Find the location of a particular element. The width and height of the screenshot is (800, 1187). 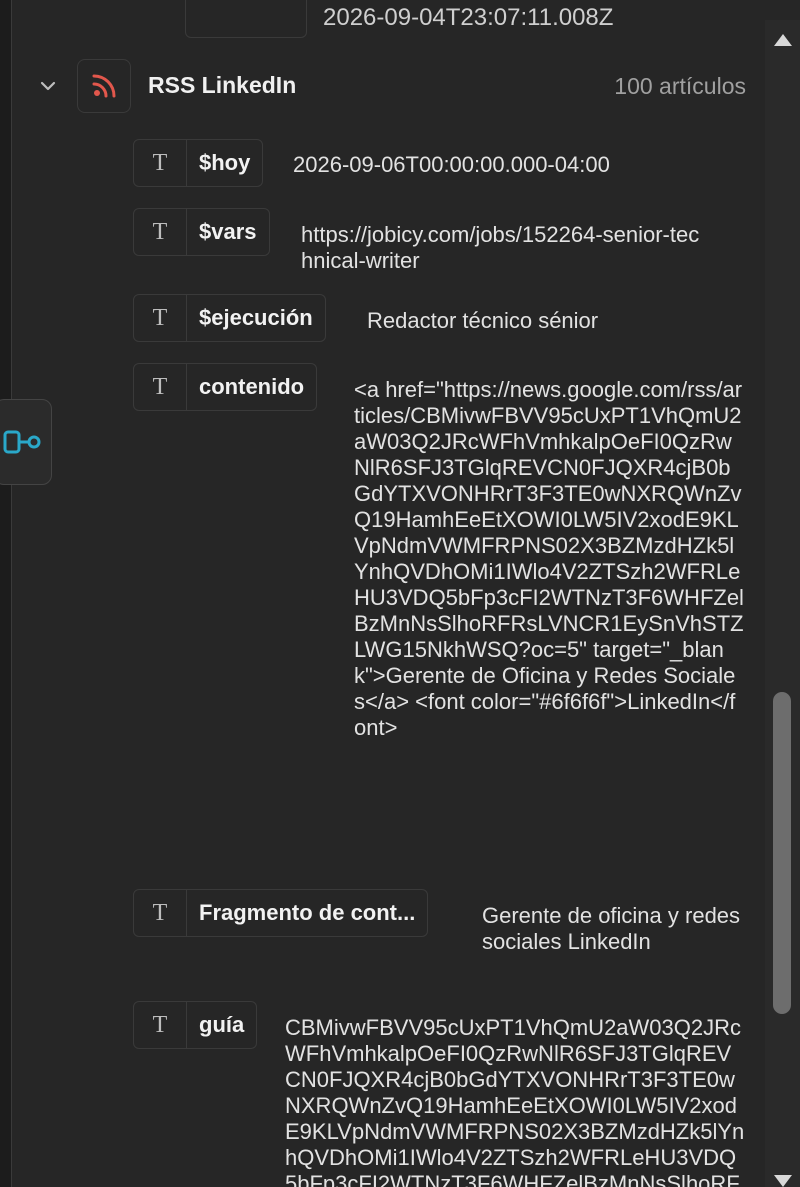

node-title: RSS LinkedIn is located at coordinates (222, 85).